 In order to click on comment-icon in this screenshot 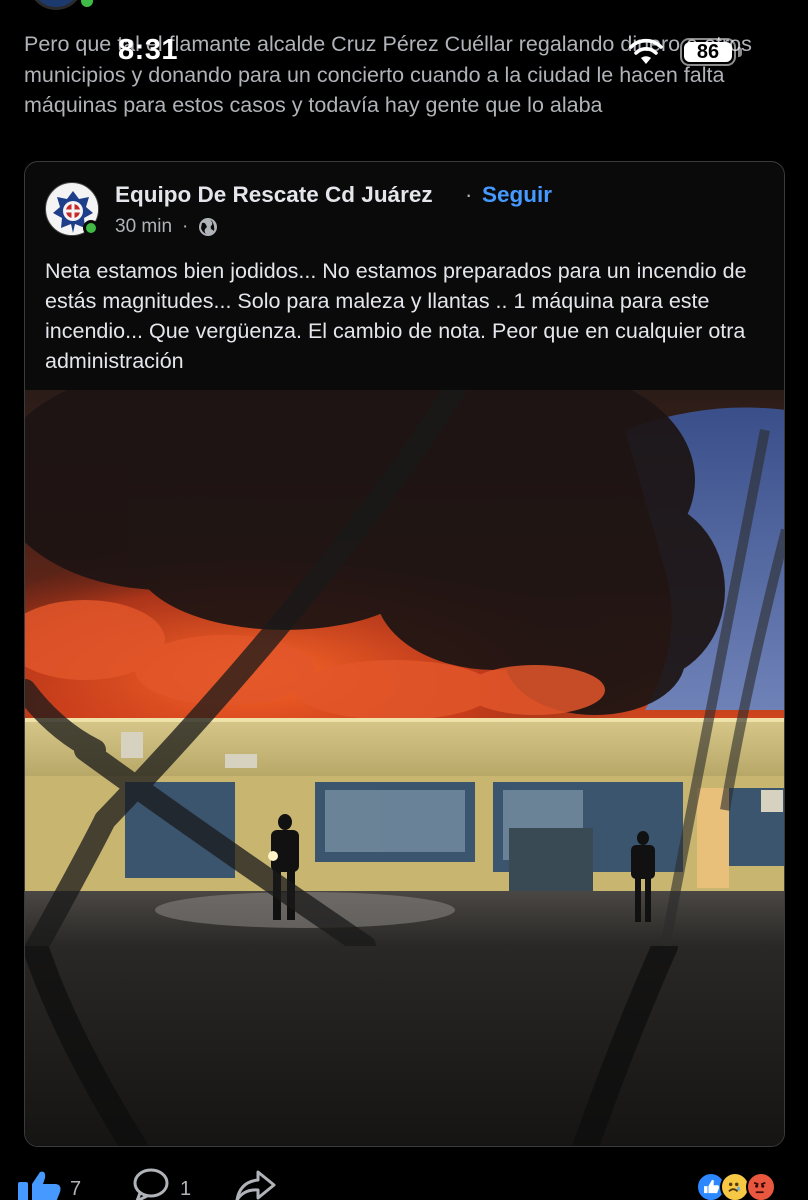, I will do `click(151, 1184)`.